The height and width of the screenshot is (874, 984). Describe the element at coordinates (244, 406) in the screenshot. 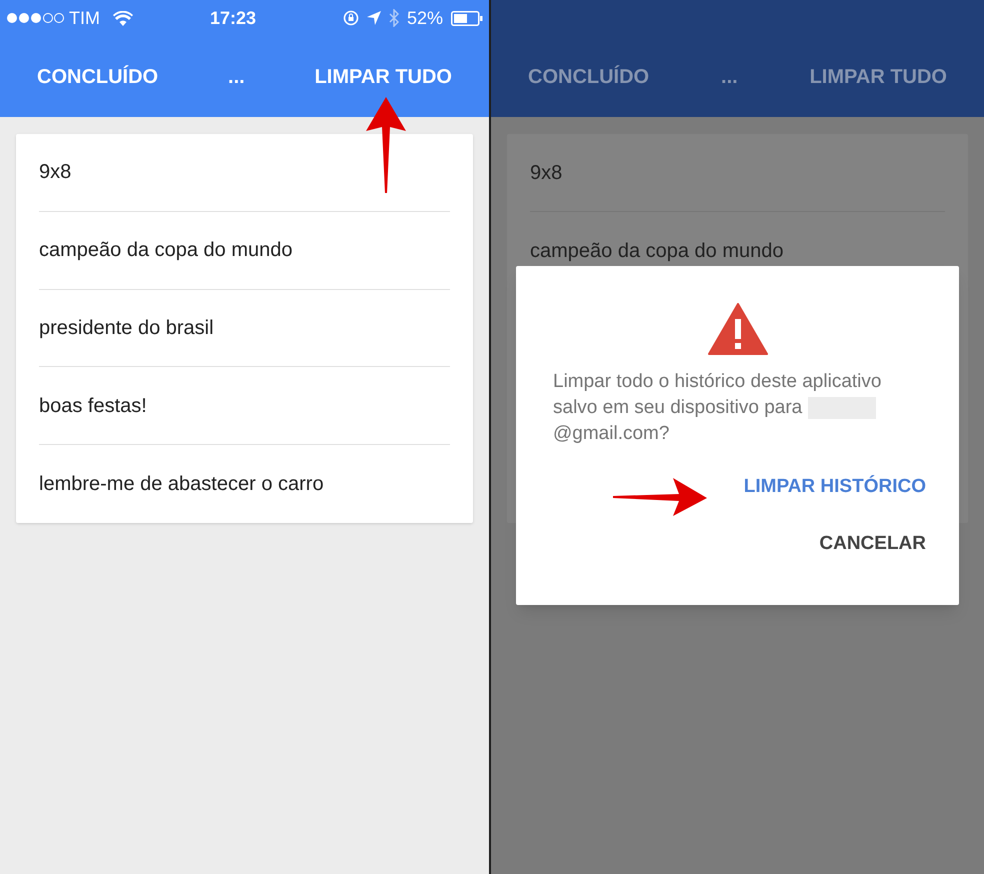

I see `history-item: boas festas!` at that location.